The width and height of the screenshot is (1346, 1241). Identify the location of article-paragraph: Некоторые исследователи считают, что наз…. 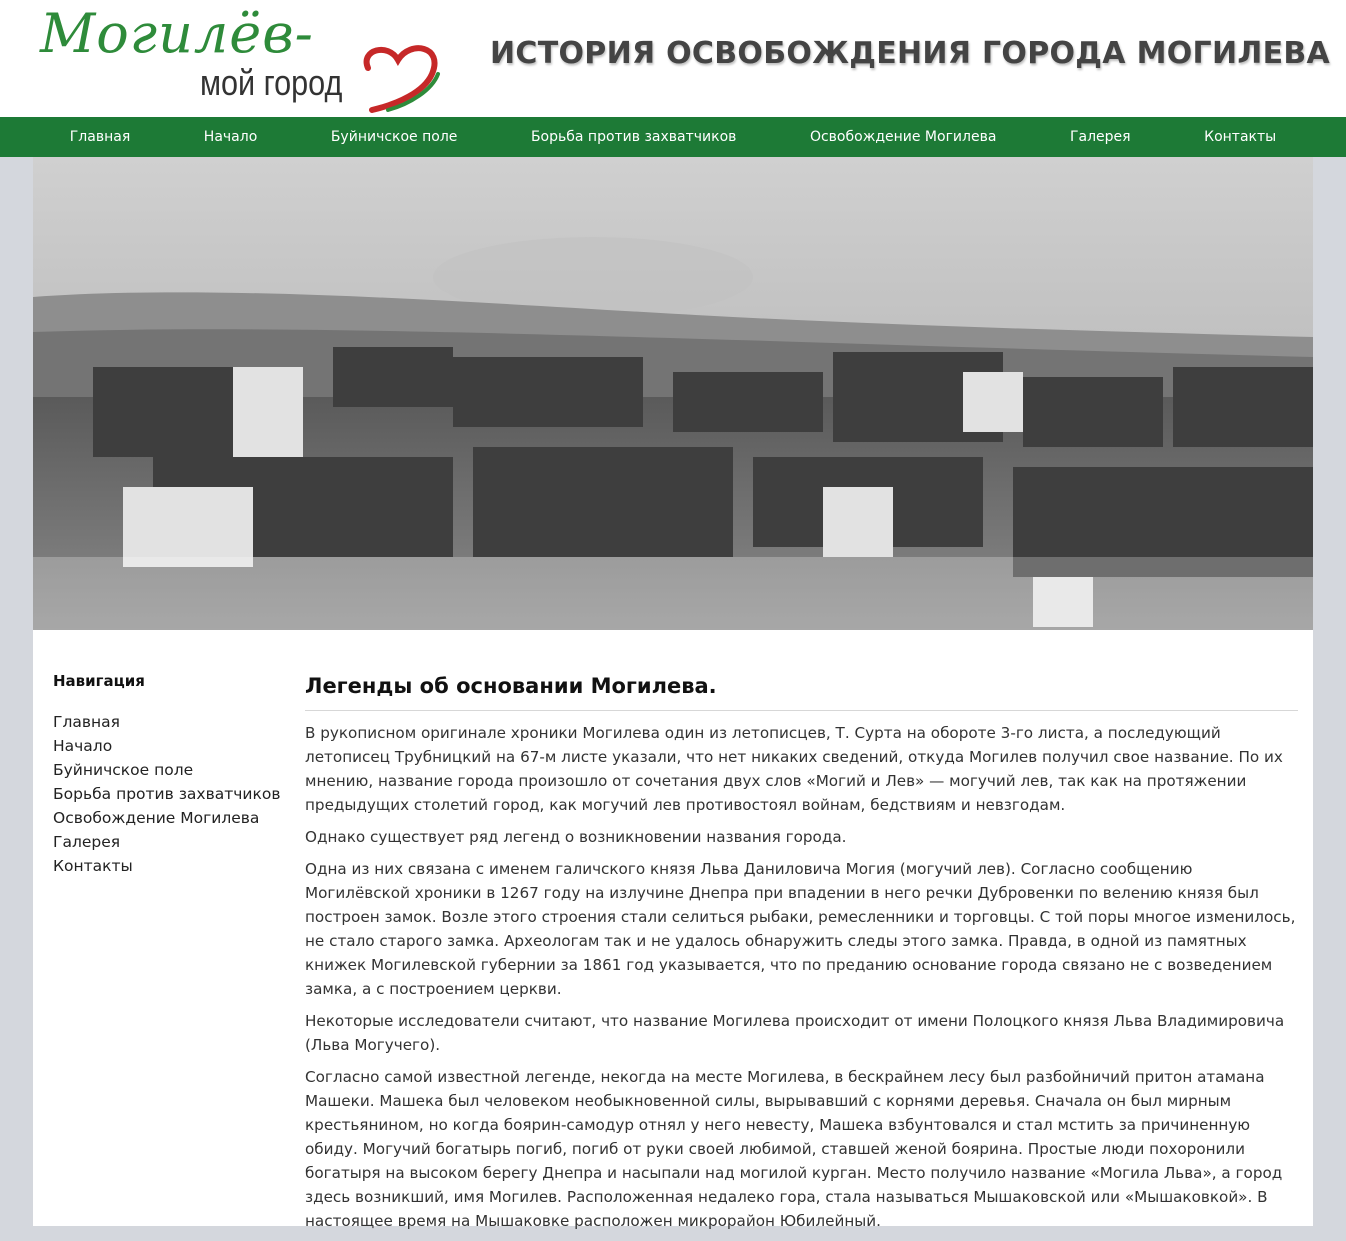
(795, 1033).